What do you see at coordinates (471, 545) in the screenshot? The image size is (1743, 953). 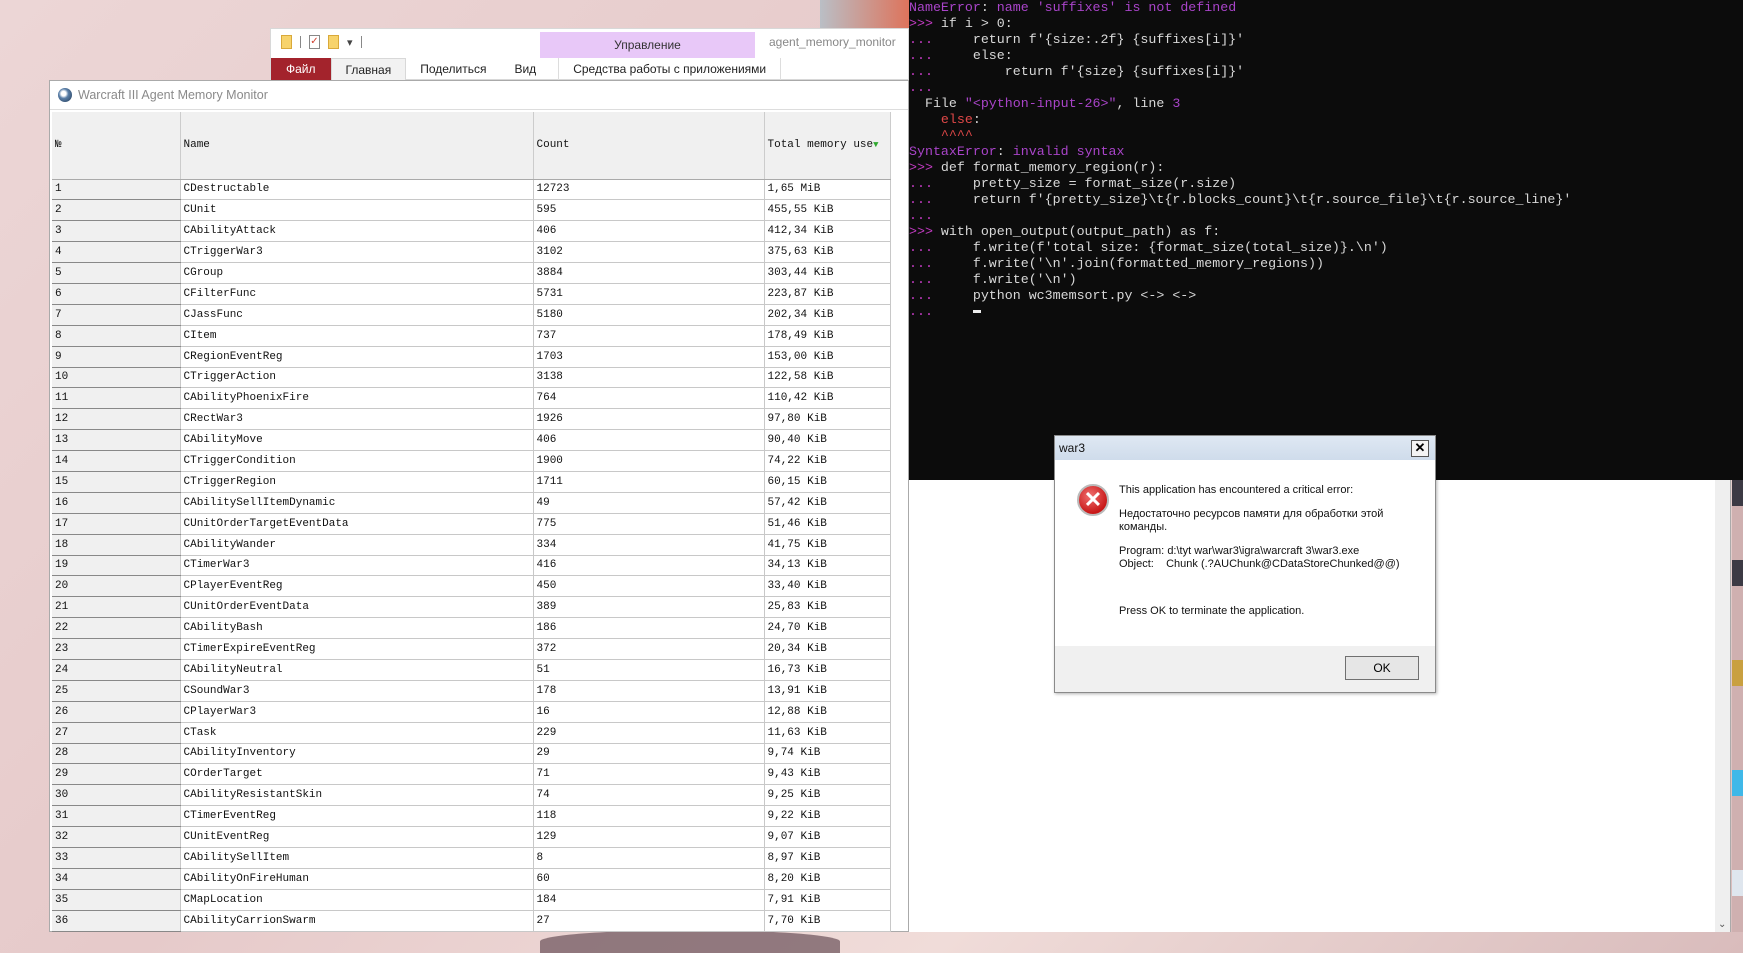 I see `table-row: 18 CAbilityWander 334 41,75 KiB` at bounding box center [471, 545].